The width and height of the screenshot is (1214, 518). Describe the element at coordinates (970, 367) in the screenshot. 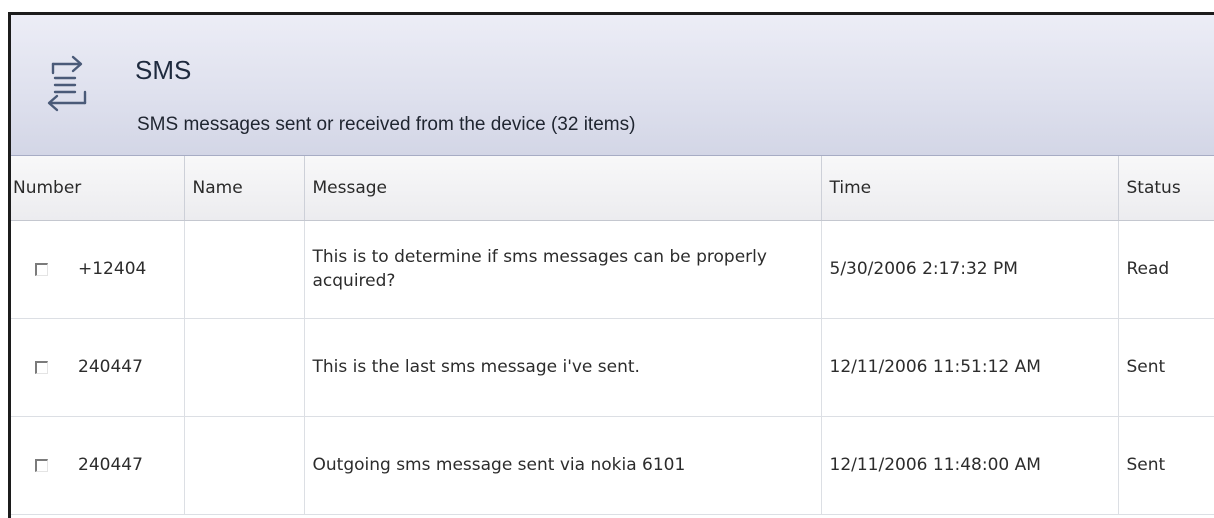

I see `cell-time: 12/11/2006 11:51:12 AM` at that location.